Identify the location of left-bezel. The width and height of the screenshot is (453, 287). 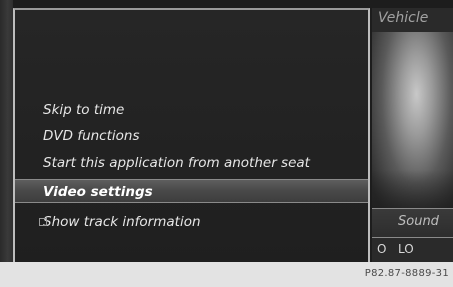
(6, 131).